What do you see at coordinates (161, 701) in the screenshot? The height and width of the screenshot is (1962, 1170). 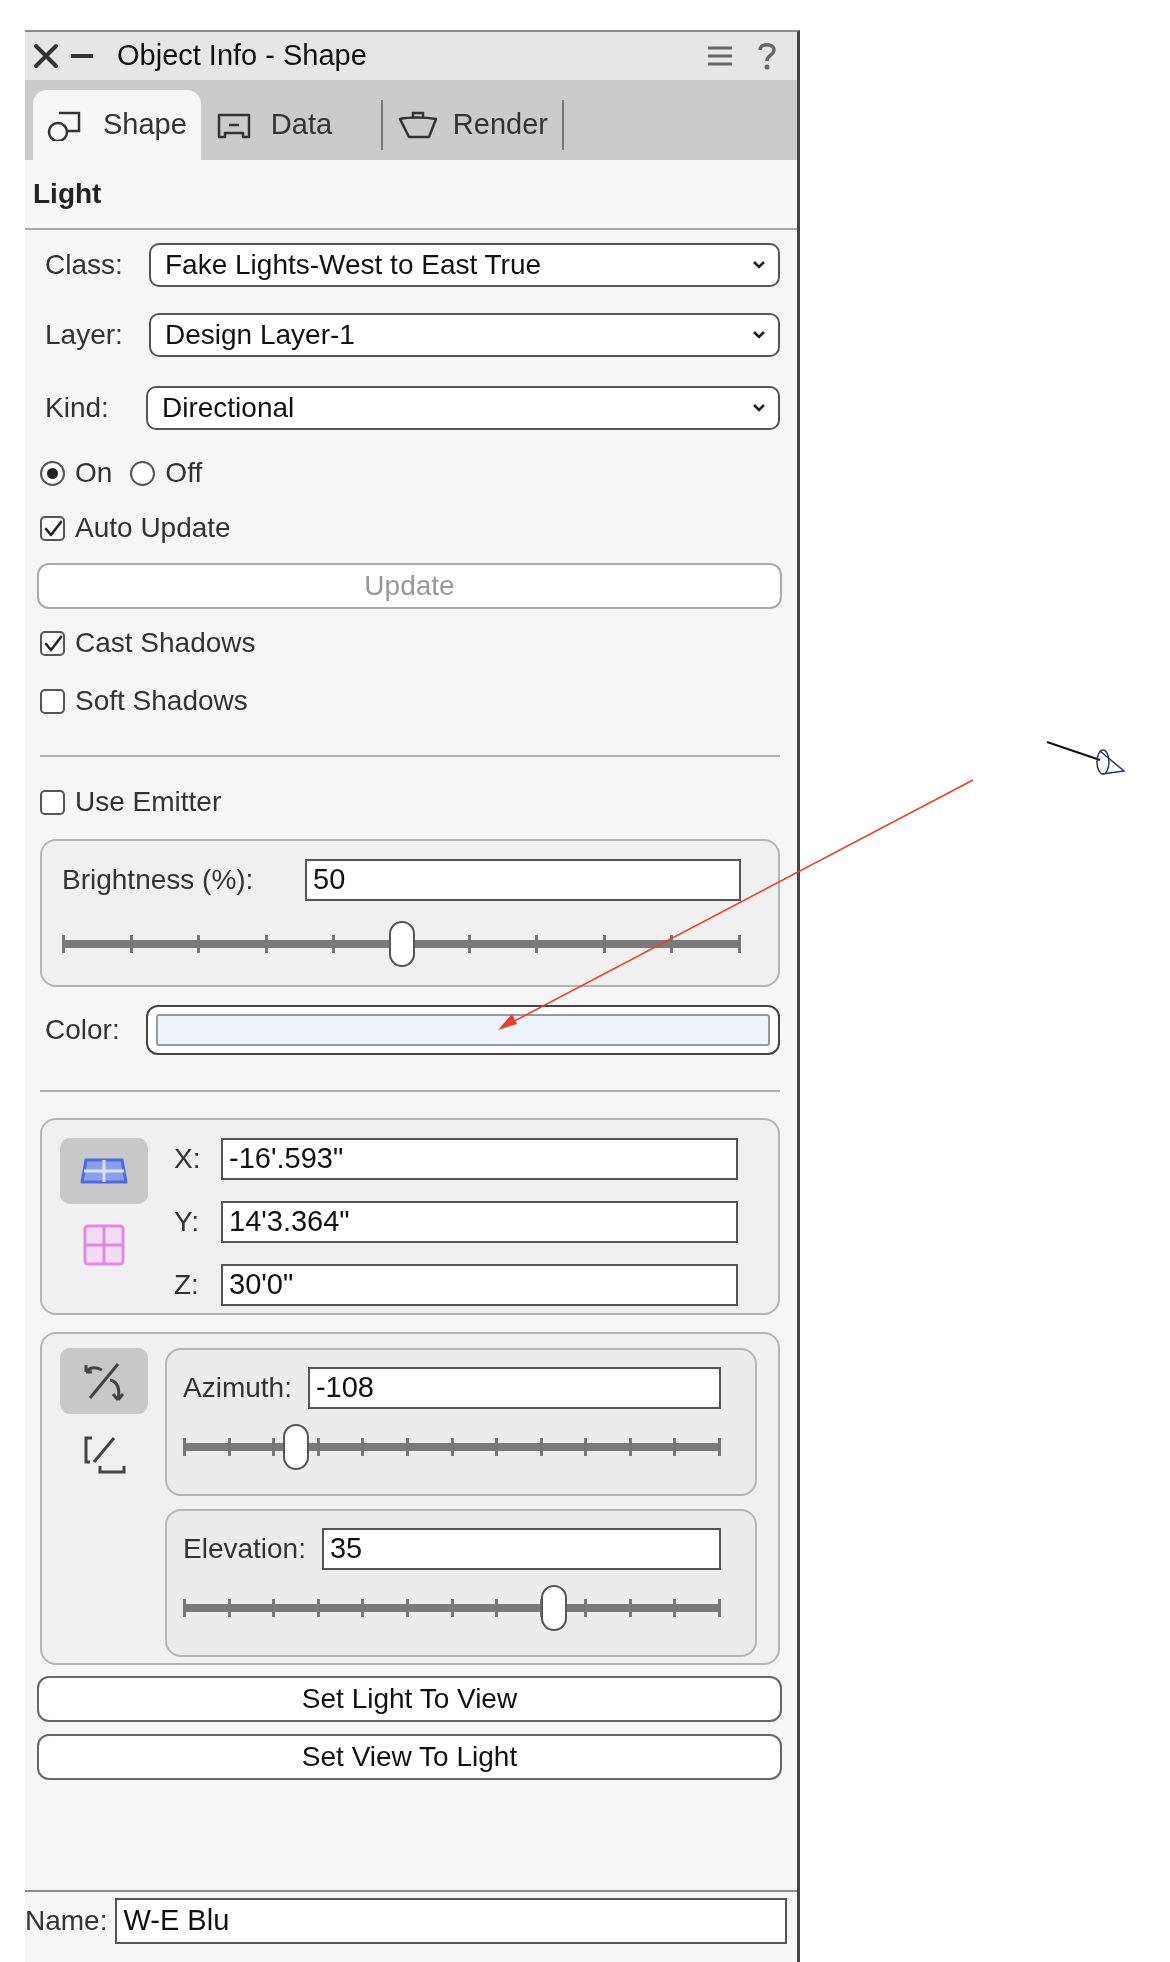 I see `checkbox-label: Soft Shadows` at bounding box center [161, 701].